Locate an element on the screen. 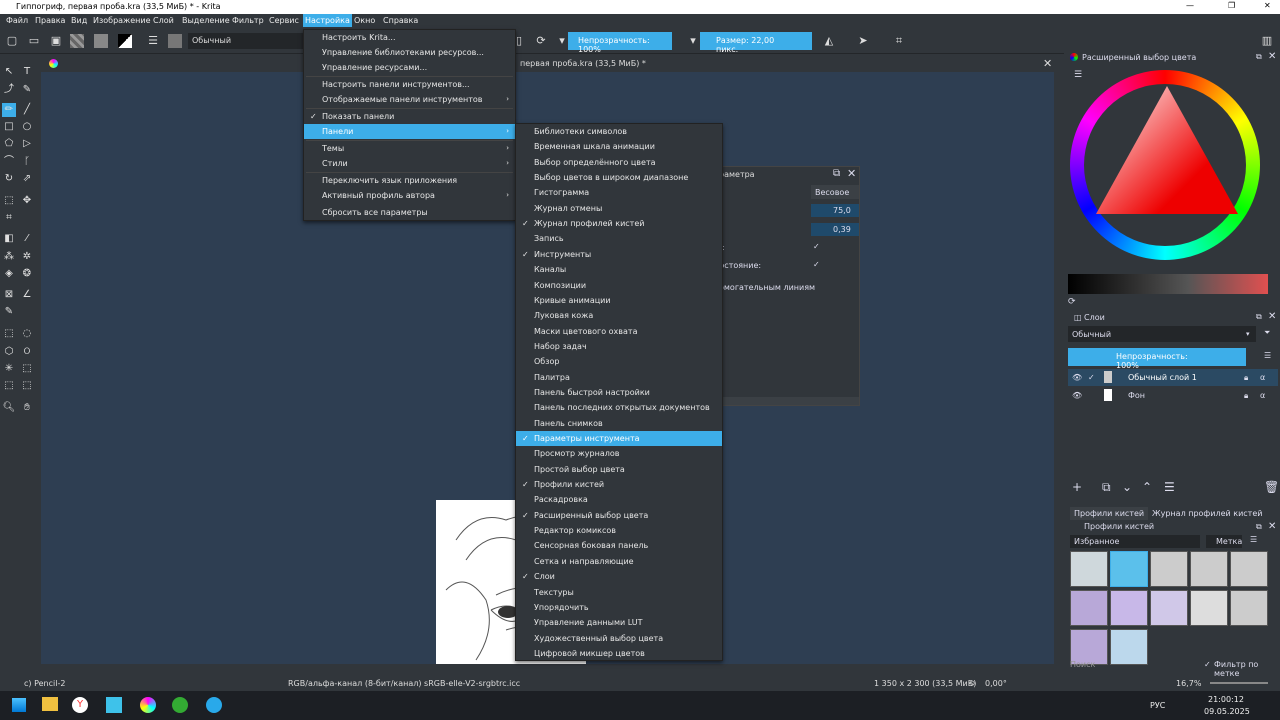 The image size is (1280, 720). gradient-icon is located at coordinates (77, 41).